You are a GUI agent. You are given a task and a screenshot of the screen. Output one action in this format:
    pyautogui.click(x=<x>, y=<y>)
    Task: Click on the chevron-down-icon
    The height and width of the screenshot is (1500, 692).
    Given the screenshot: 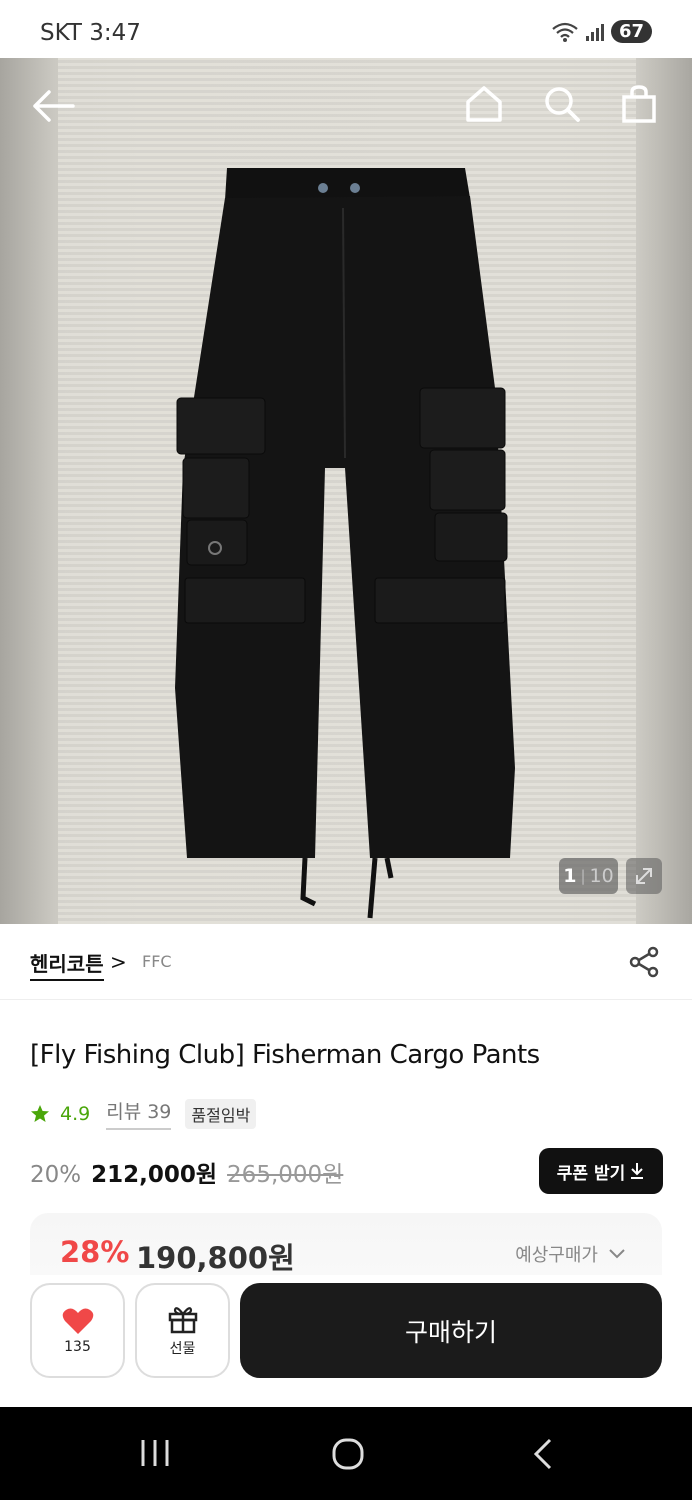 What is the action you would take?
    pyautogui.click(x=617, y=1254)
    